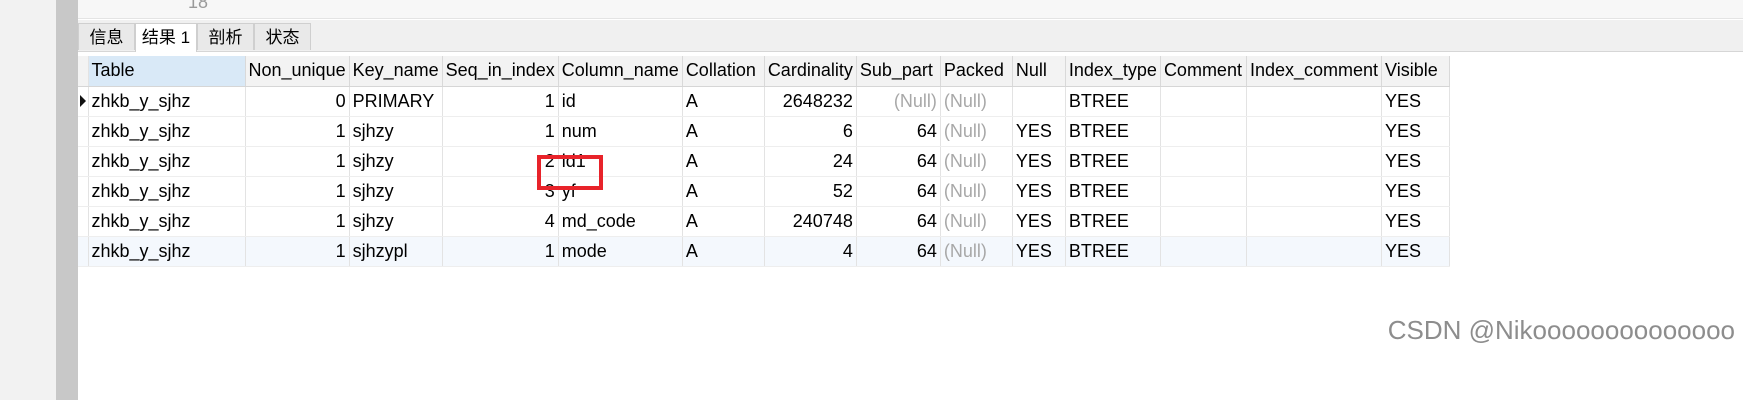 This screenshot has height=400, width=1743. What do you see at coordinates (282, 36) in the screenshot?
I see `tab-status: 状态` at bounding box center [282, 36].